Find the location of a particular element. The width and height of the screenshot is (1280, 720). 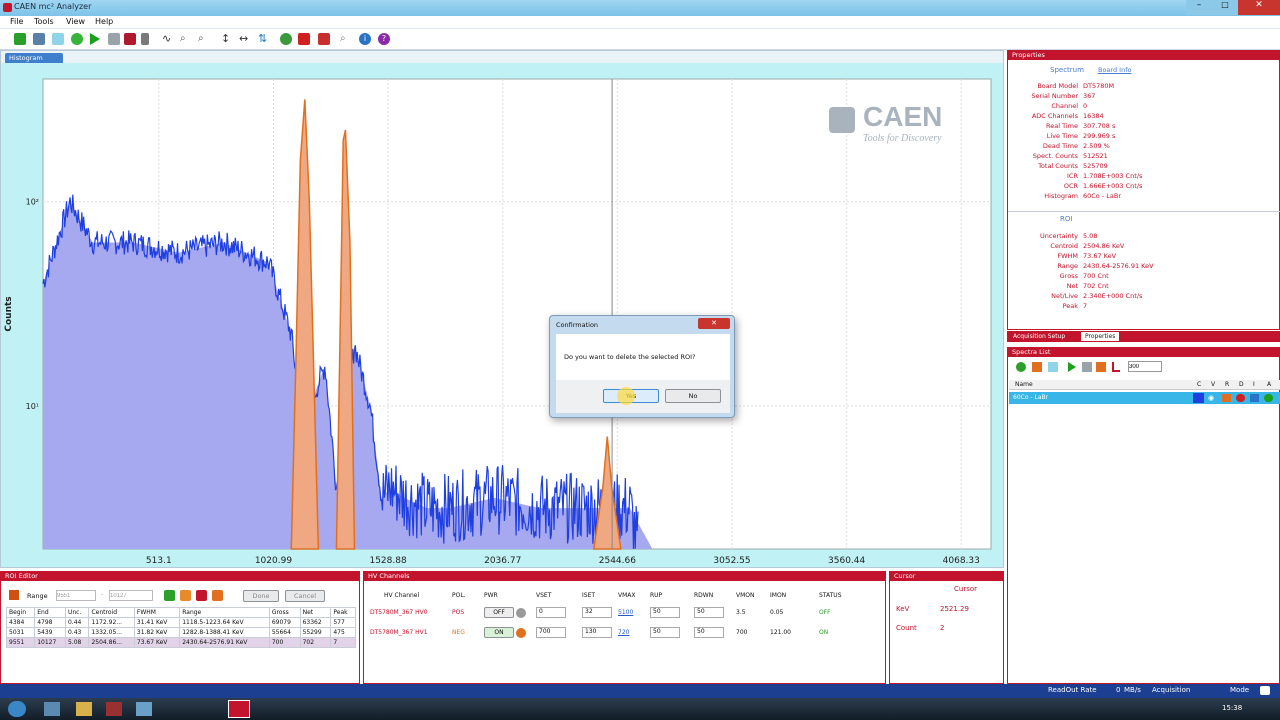

refresh-icon is located at coordinates (77, 39).